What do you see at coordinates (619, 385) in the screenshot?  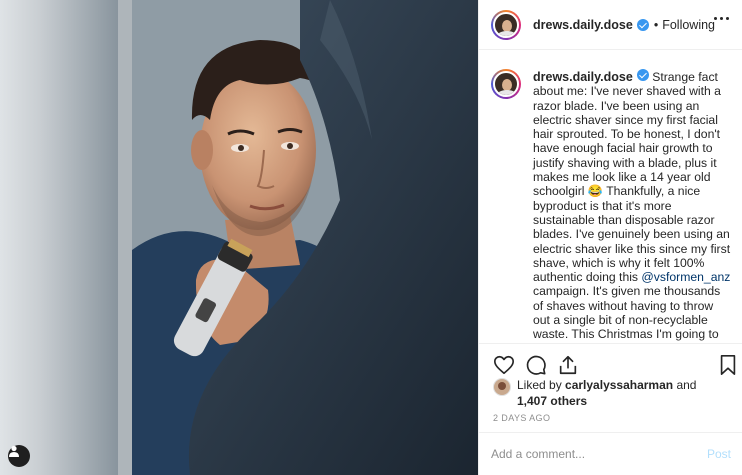 I see `liked-by-user-link: carlyalyssaharman` at bounding box center [619, 385].